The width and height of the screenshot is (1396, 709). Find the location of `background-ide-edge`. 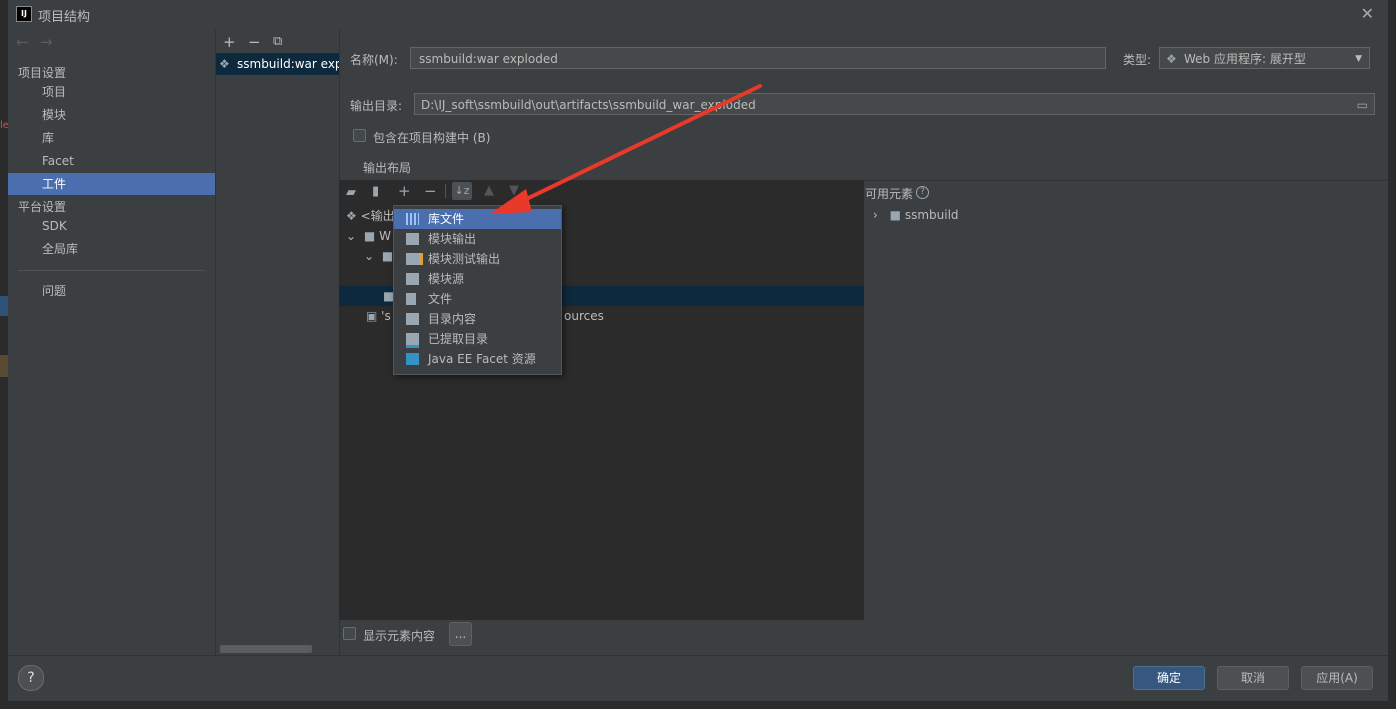

background-ide-edge is located at coordinates (1392, 354).